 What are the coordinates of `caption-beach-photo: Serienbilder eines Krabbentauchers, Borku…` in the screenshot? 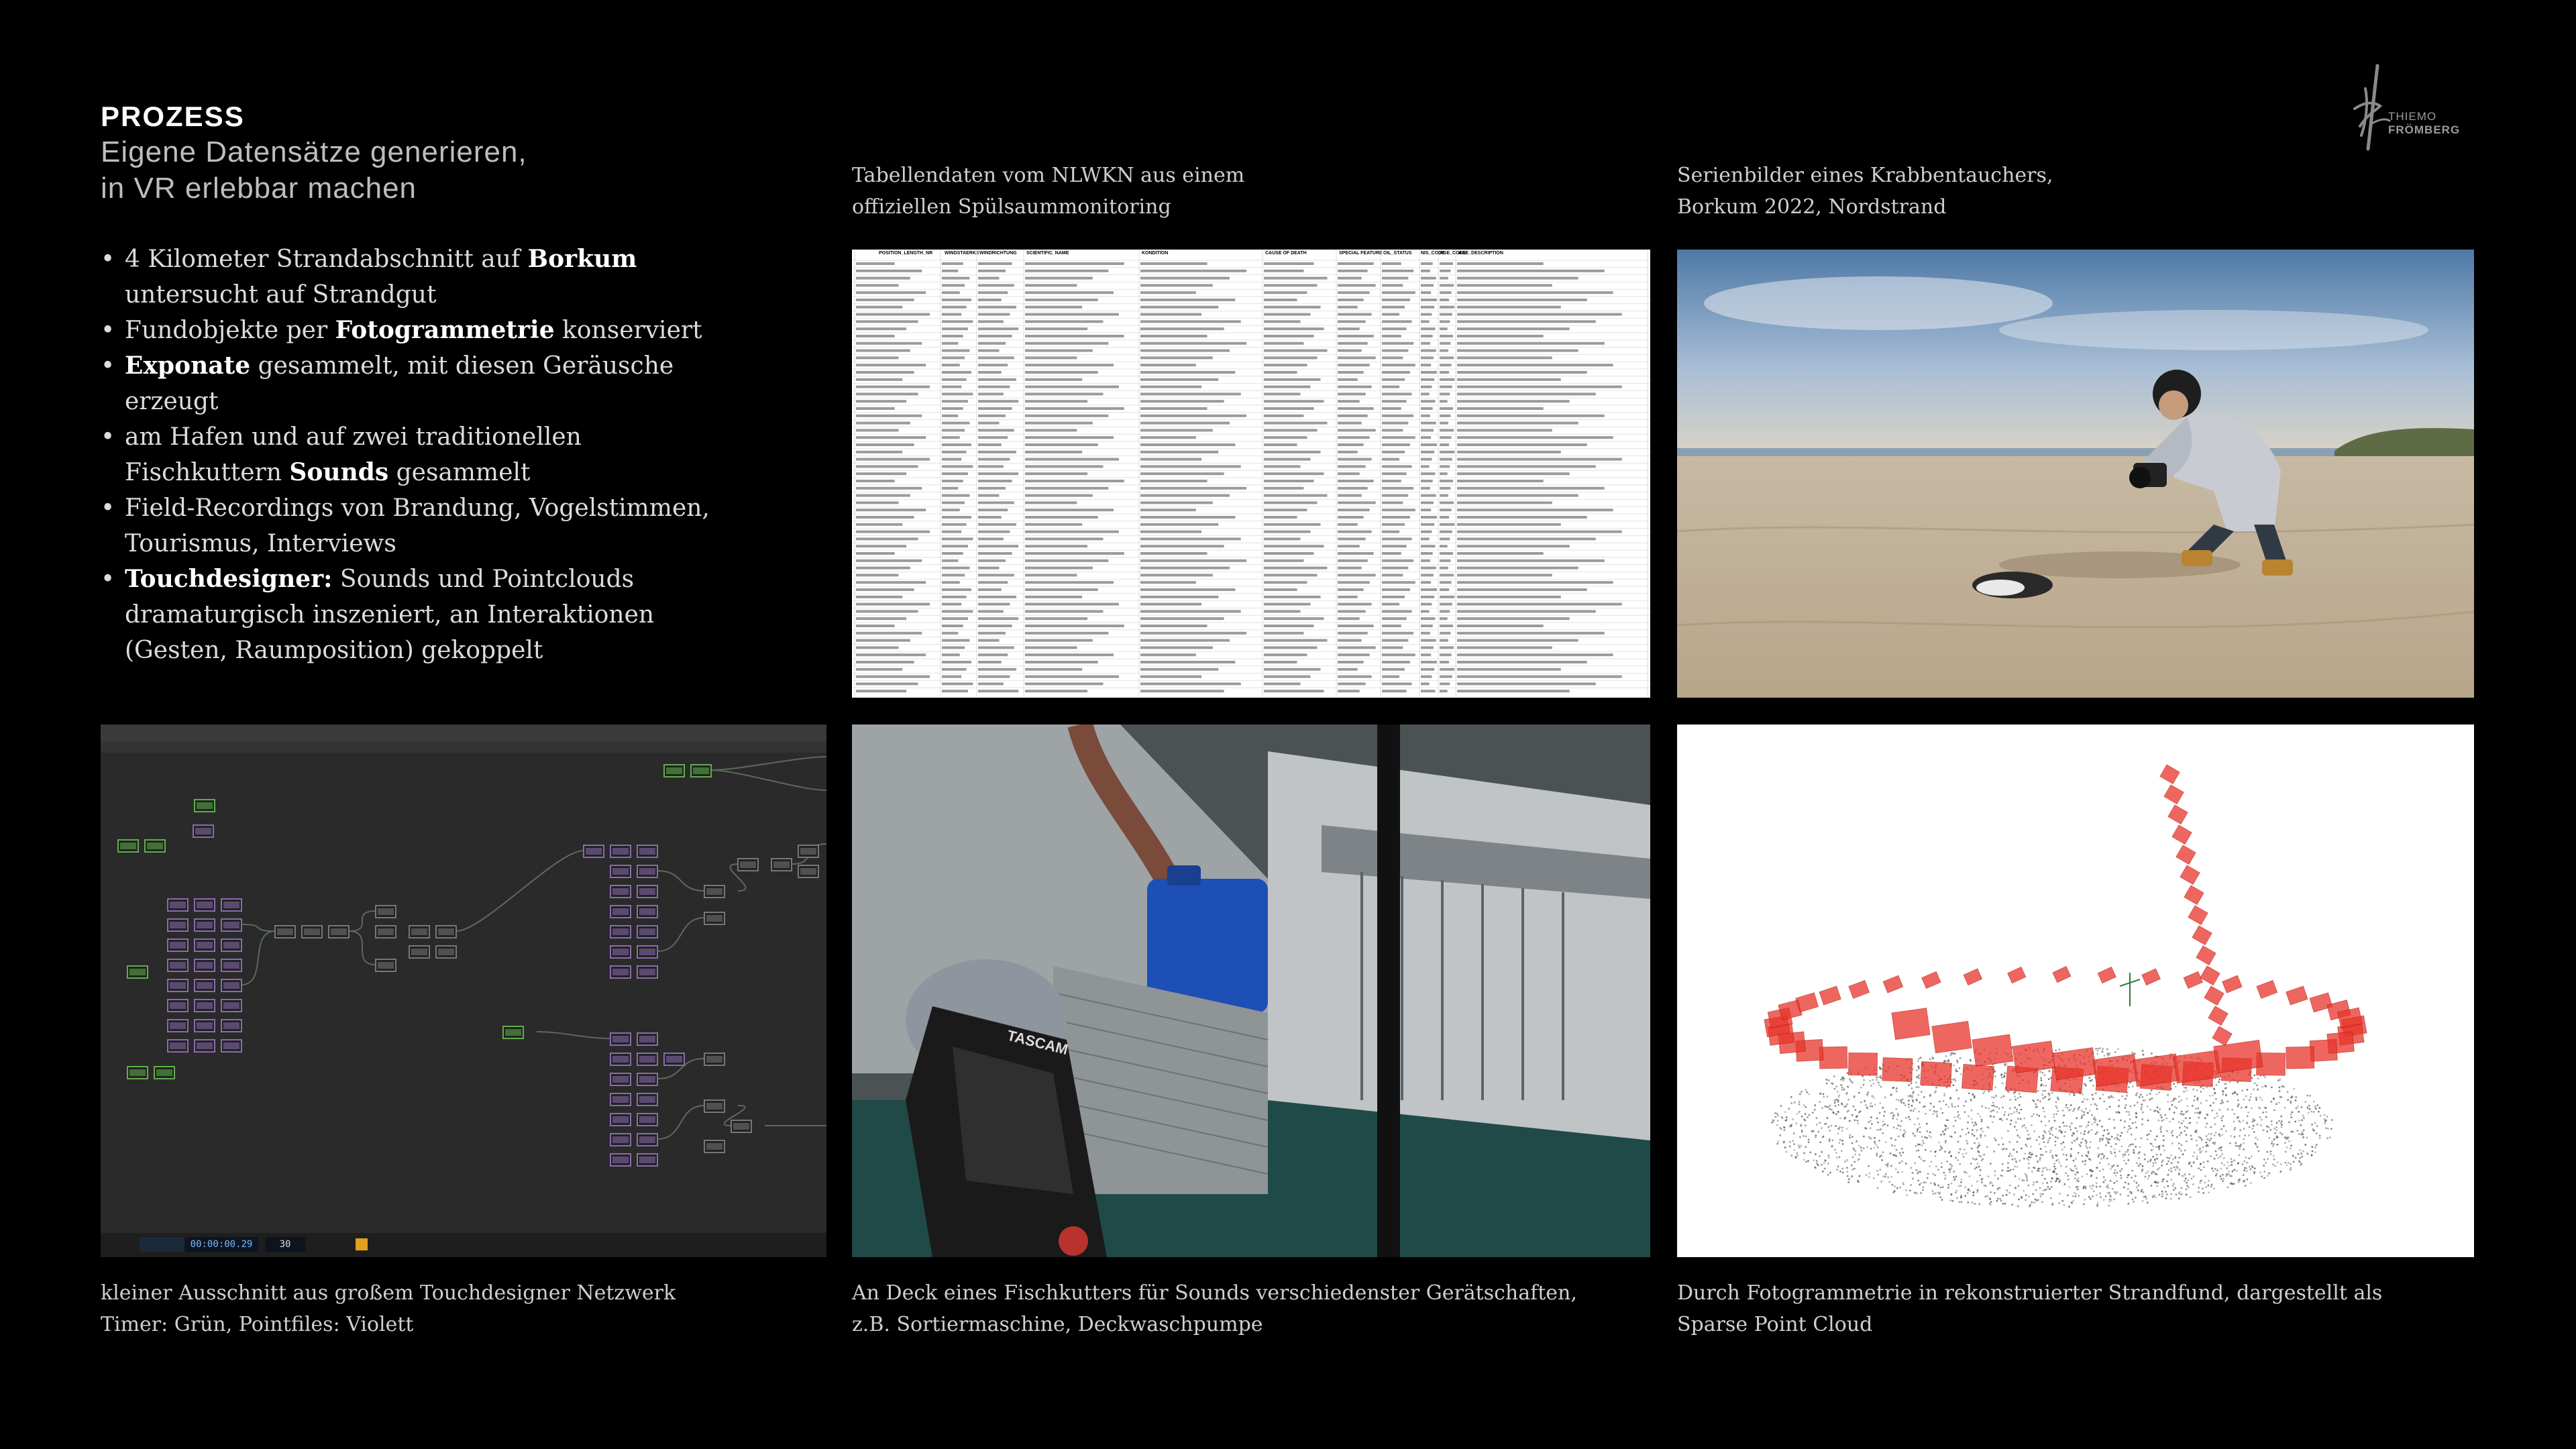 It's located at (1865, 191).